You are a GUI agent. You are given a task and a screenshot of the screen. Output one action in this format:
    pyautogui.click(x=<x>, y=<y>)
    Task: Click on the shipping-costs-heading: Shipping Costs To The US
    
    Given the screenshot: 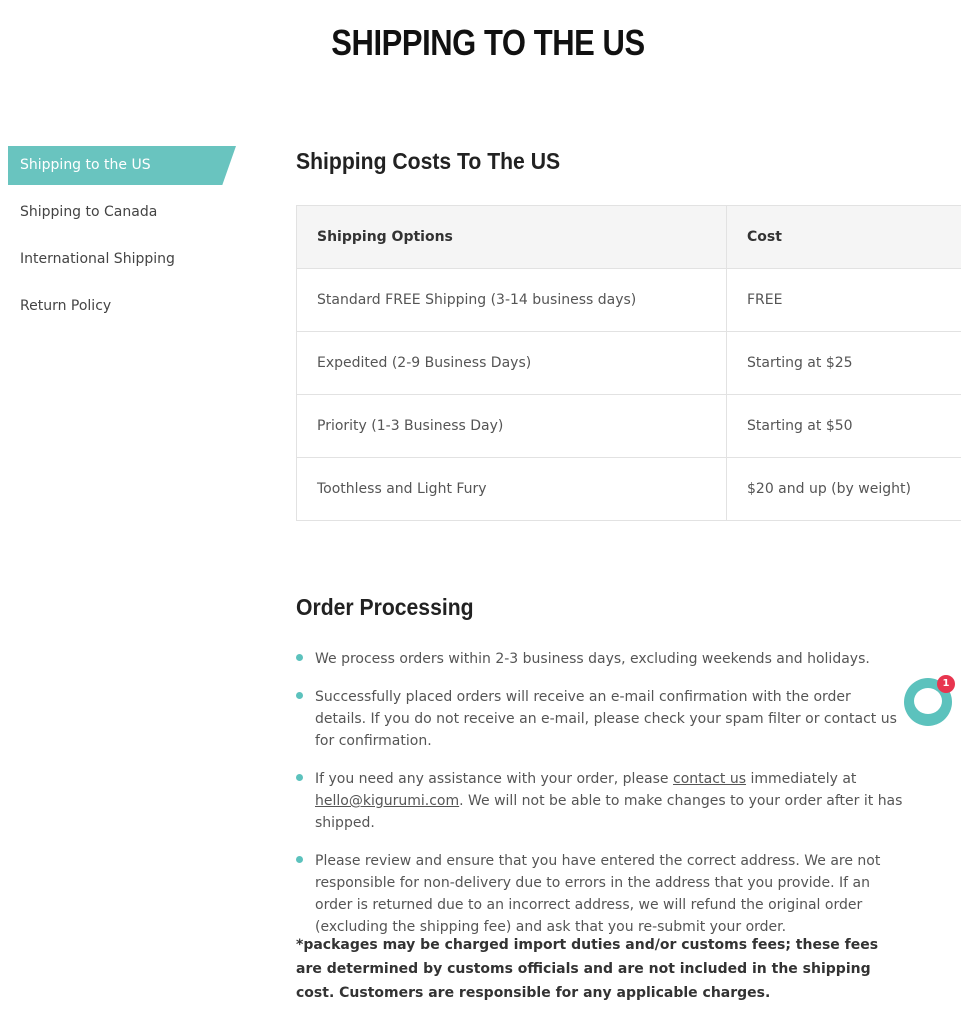 What is the action you would take?
    pyautogui.click(x=428, y=161)
    